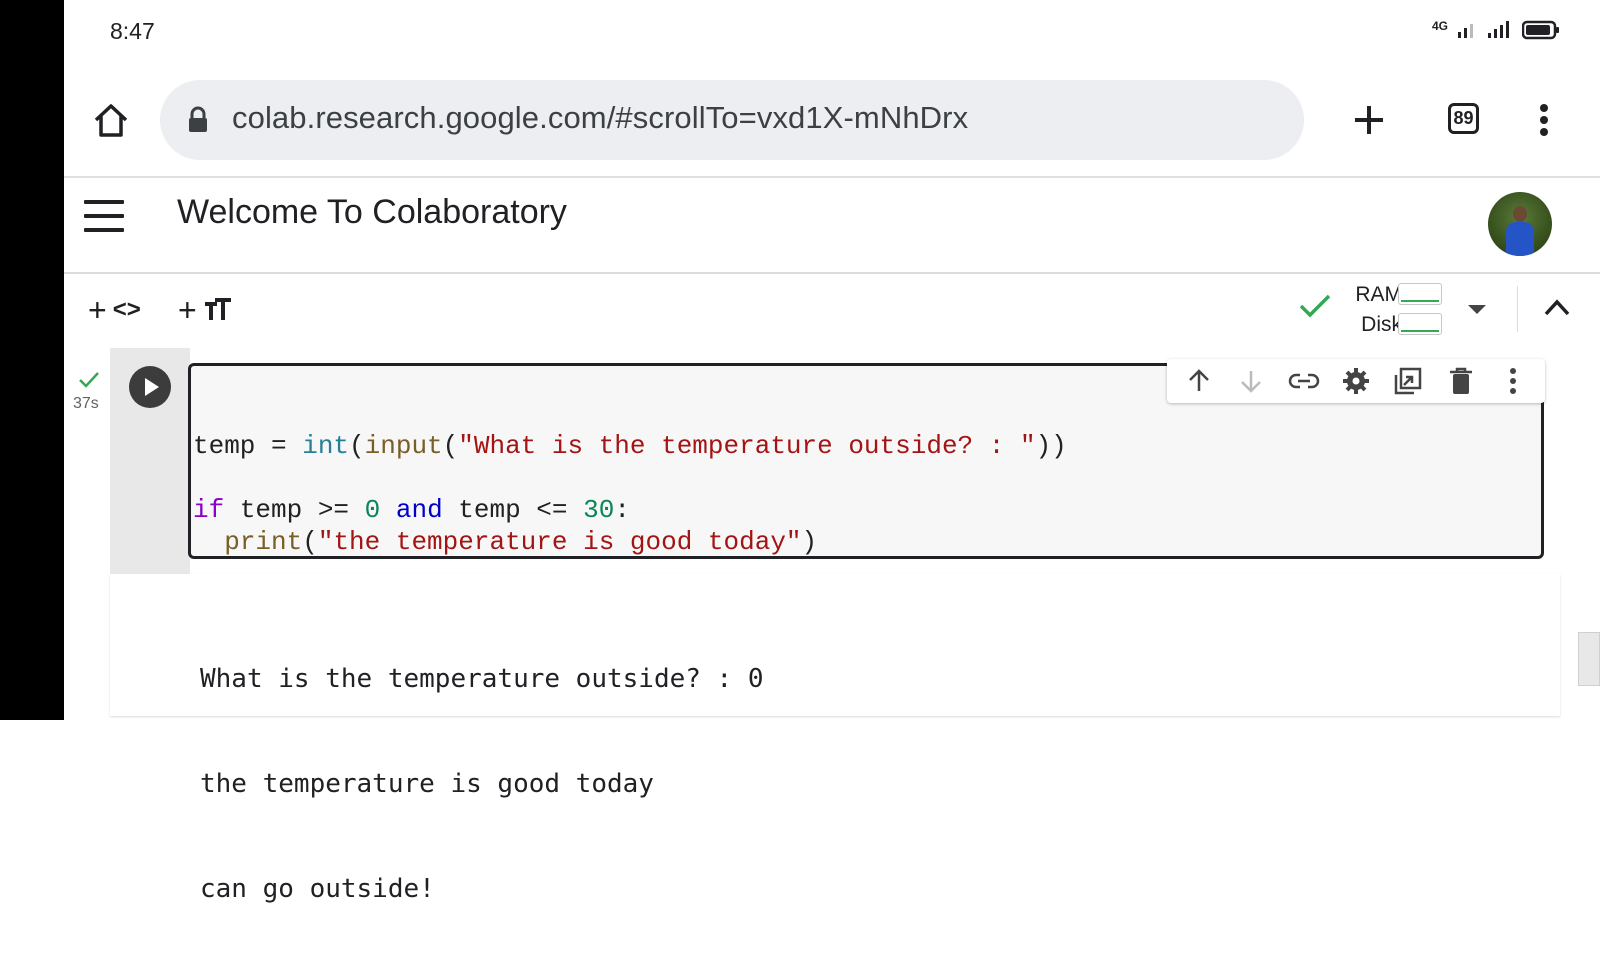 This screenshot has width=1600, height=977. What do you see at coordinates (1315, 306) in the screenshot?
I see `connected-check-icon` at bounding box center [1315, 306].